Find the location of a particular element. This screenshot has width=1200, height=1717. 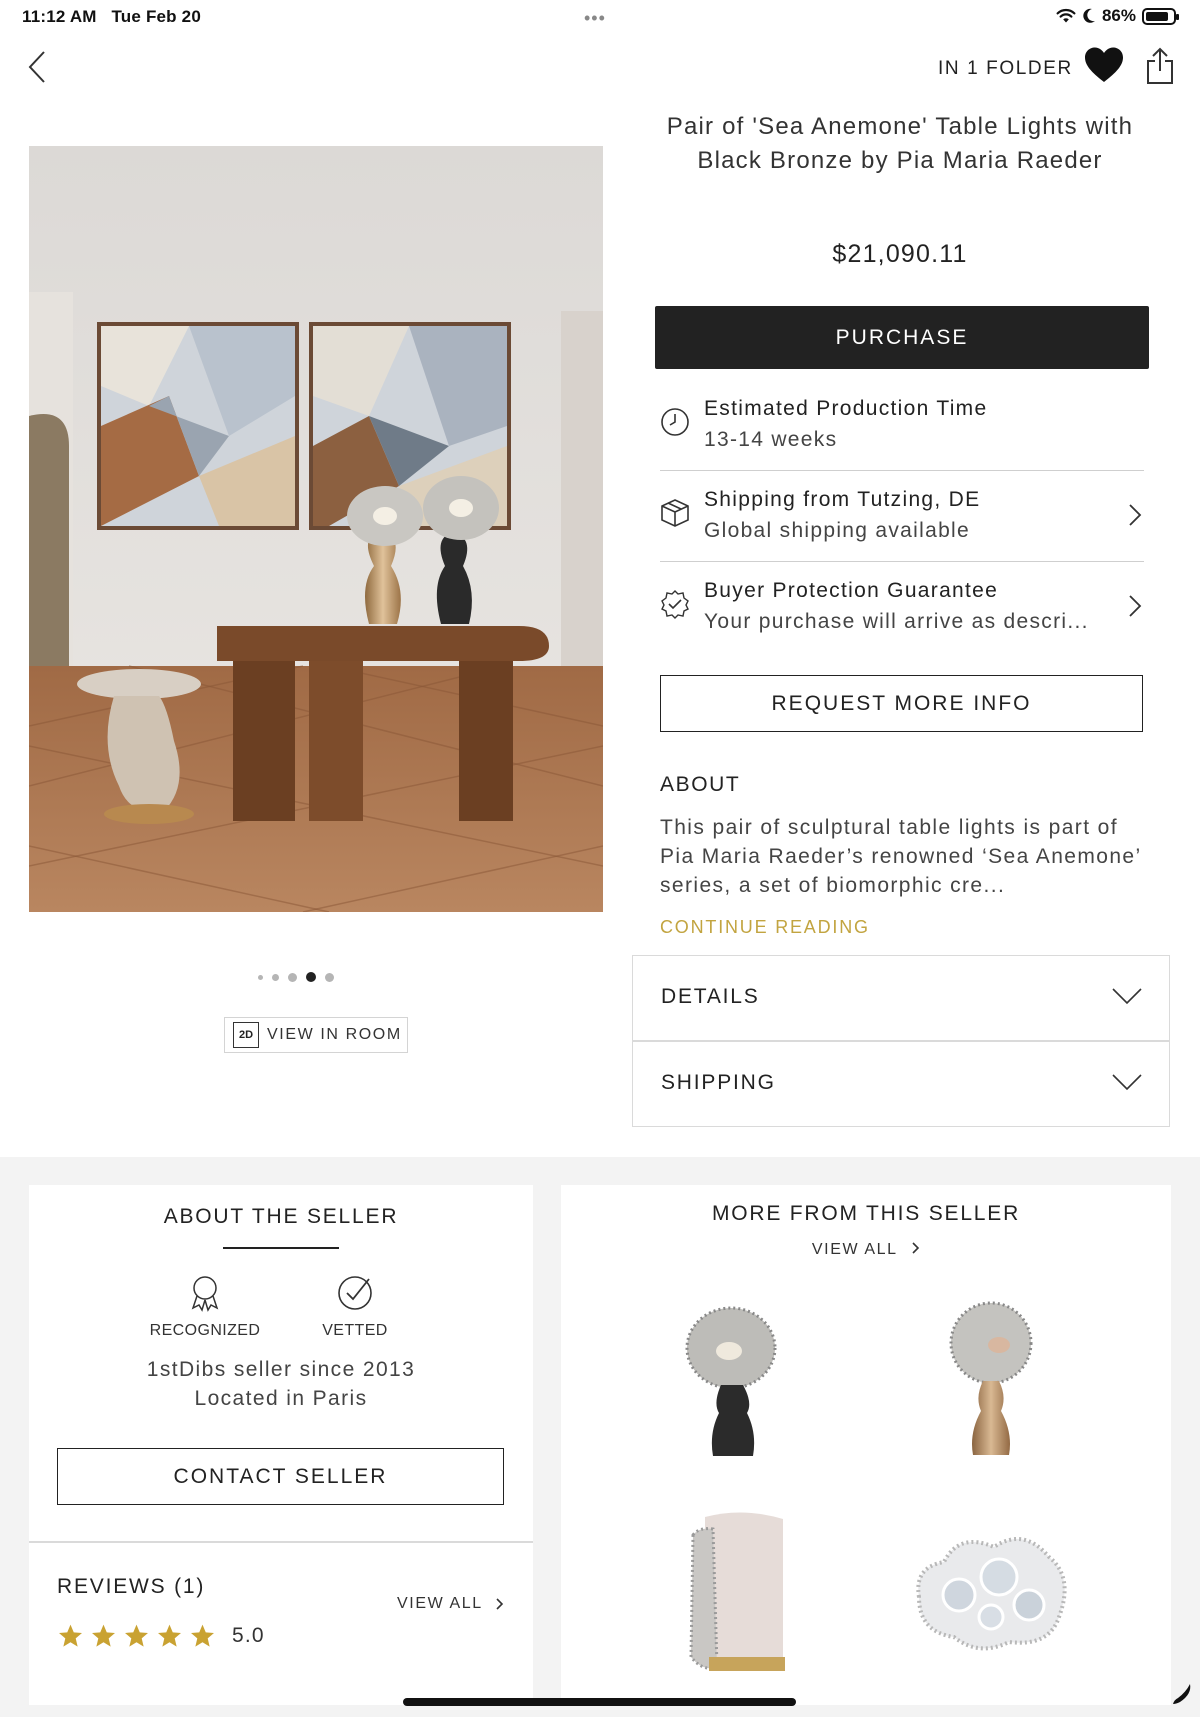

status-bar: 11:12 AM Tue Feb 20 ••• 86% is located at coordinates (600, 17).